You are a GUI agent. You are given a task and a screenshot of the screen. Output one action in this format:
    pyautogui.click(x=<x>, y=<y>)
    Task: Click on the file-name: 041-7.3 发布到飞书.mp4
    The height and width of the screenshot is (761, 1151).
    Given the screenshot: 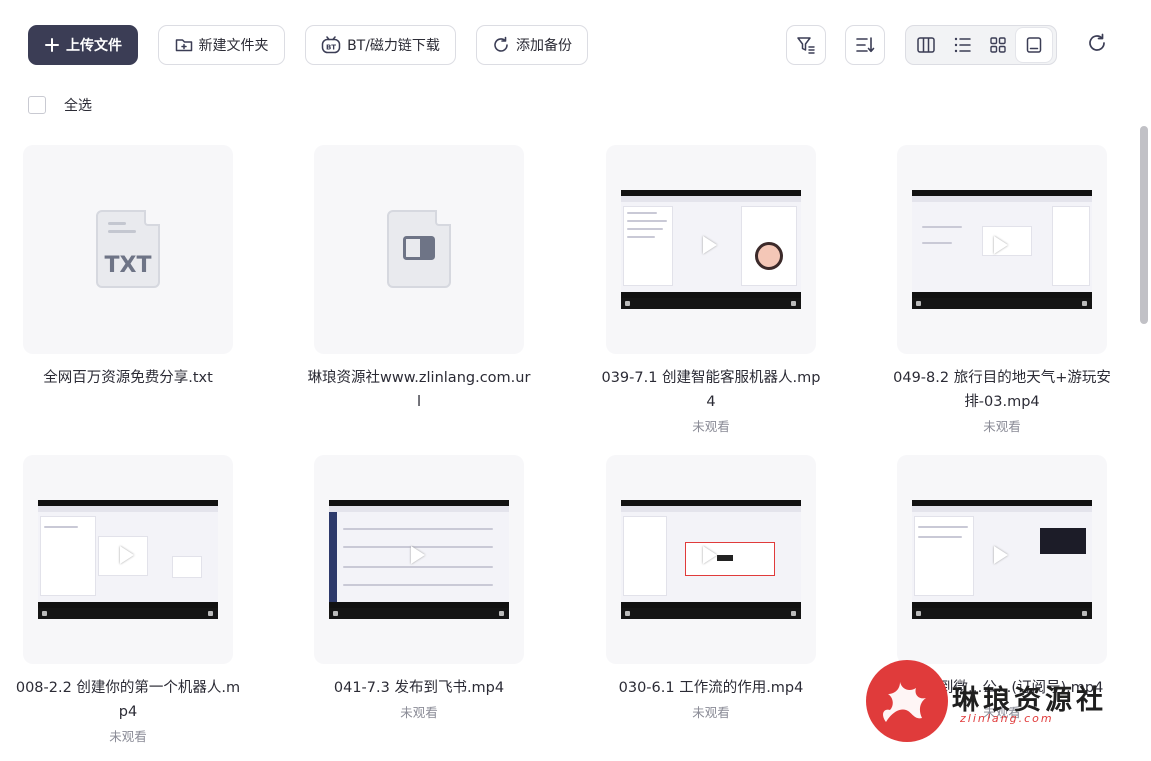 What is the action you would take?
    pyautogui.click(x=419, y=688)
    